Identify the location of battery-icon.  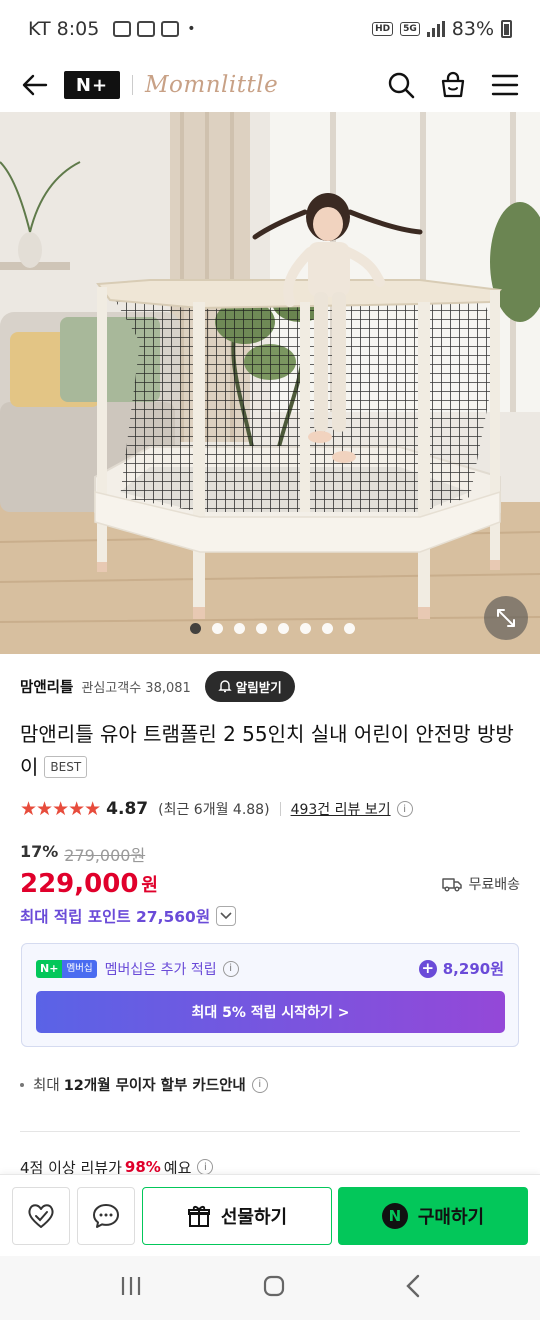
(506, 29).